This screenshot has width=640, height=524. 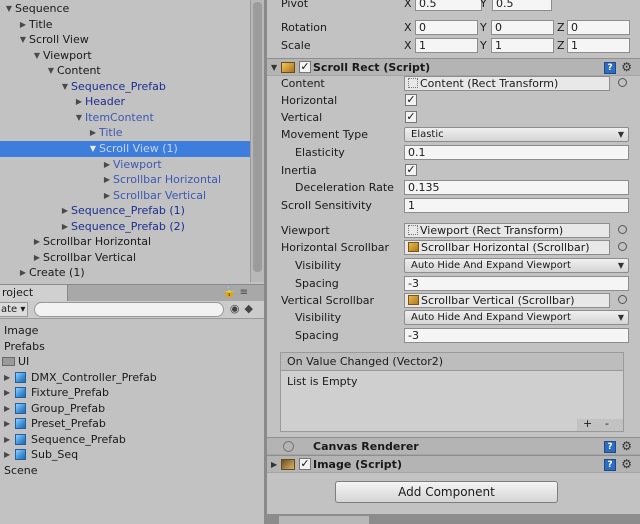 What do you see at coordinates (522, 27) in the screenshot?
I see `rotation-y-field: 0` at bounding box center [522, 27].